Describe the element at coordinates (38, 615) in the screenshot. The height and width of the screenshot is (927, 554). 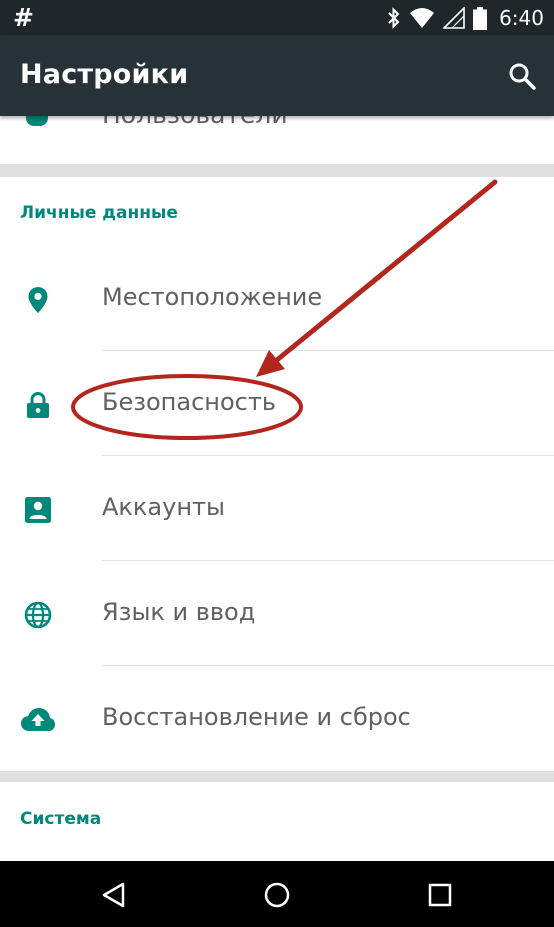
I see `globe-icon` at that location.